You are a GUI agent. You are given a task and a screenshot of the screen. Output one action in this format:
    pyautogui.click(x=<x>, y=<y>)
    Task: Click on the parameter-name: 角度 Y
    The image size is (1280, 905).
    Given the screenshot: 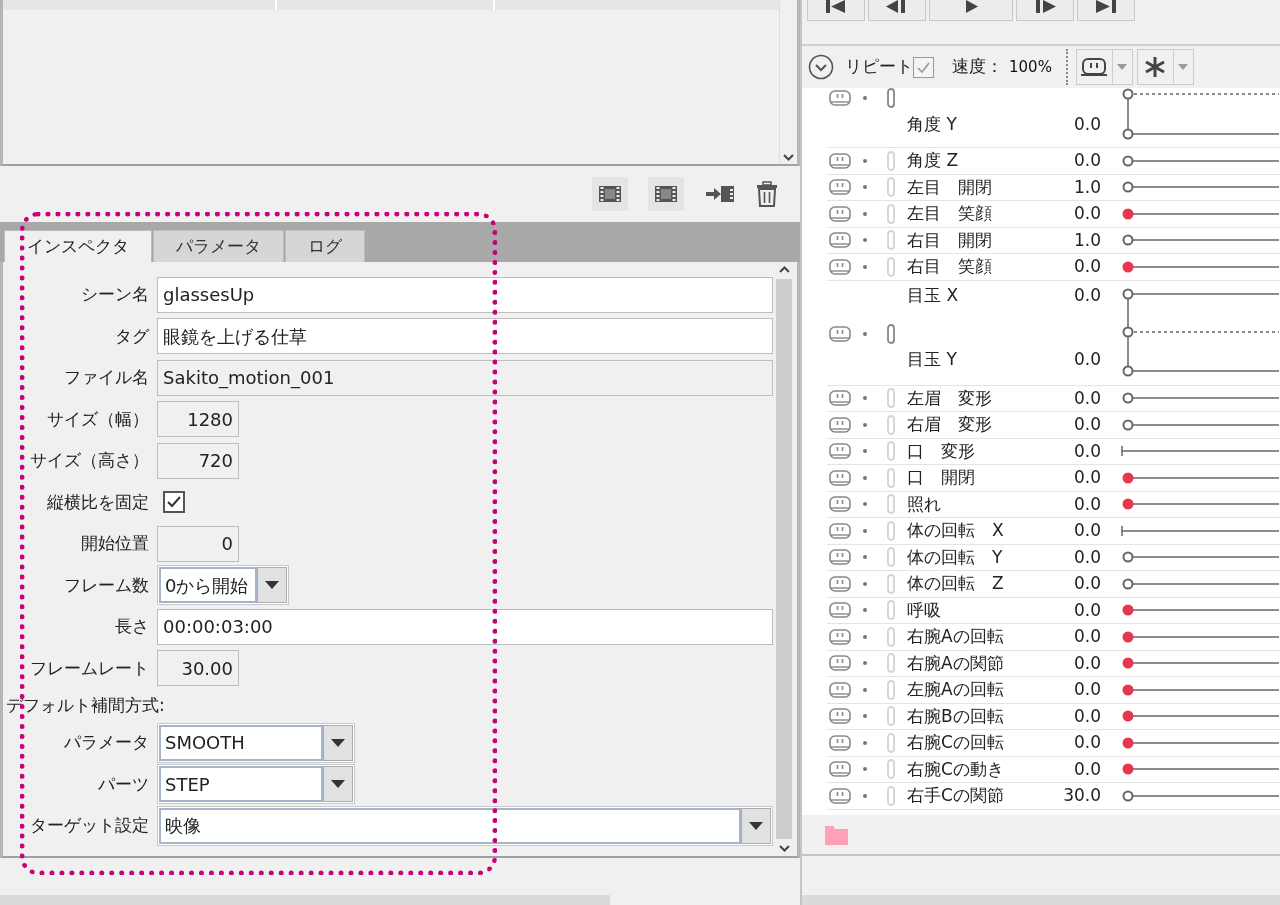 What is the action you would take?
    pyautogui.click(x=932, y=125)
    